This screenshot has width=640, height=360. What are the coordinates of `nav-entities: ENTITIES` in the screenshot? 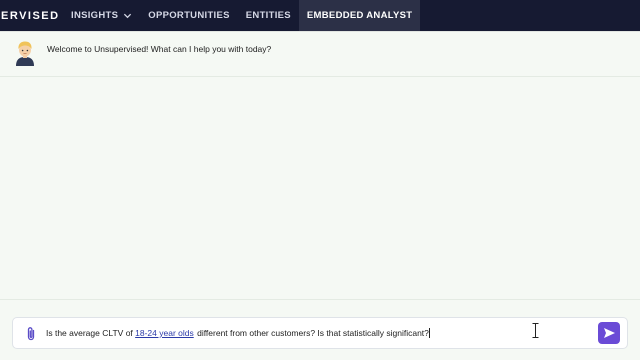 It's located at (268, 15).